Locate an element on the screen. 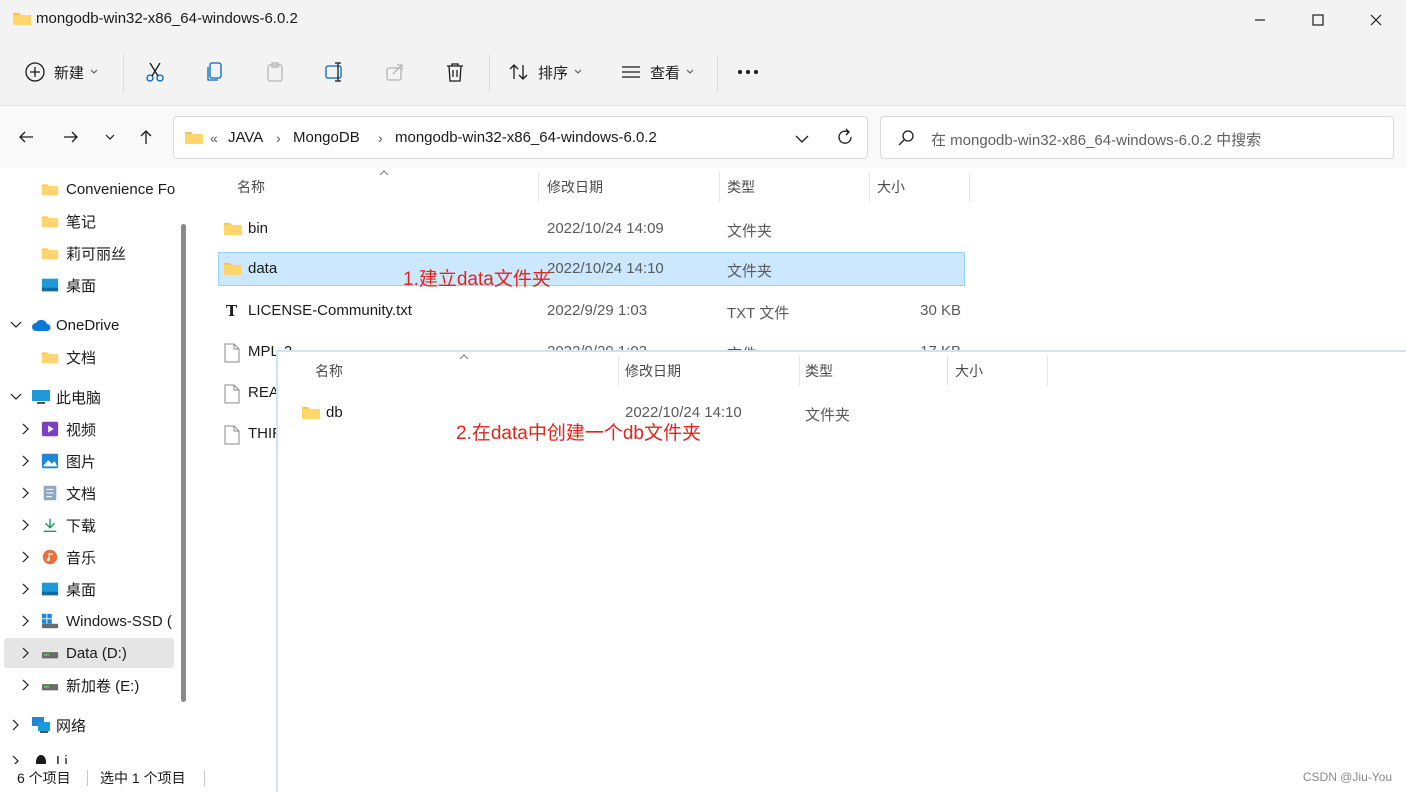 Image resolution: width=1406 pixels, height=792 pixels. file-icon is located at coordinates (232, 394).